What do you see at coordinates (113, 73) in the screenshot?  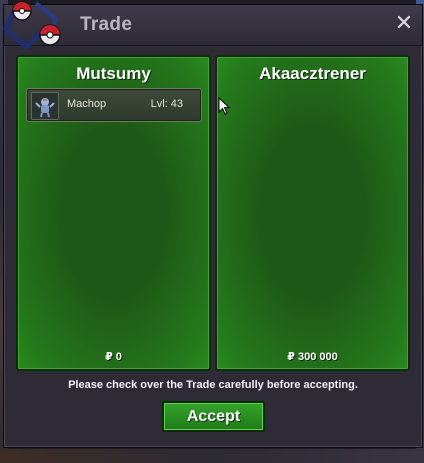 I see `player-name-left: Mutsumy` at bounding box center [113, 73].